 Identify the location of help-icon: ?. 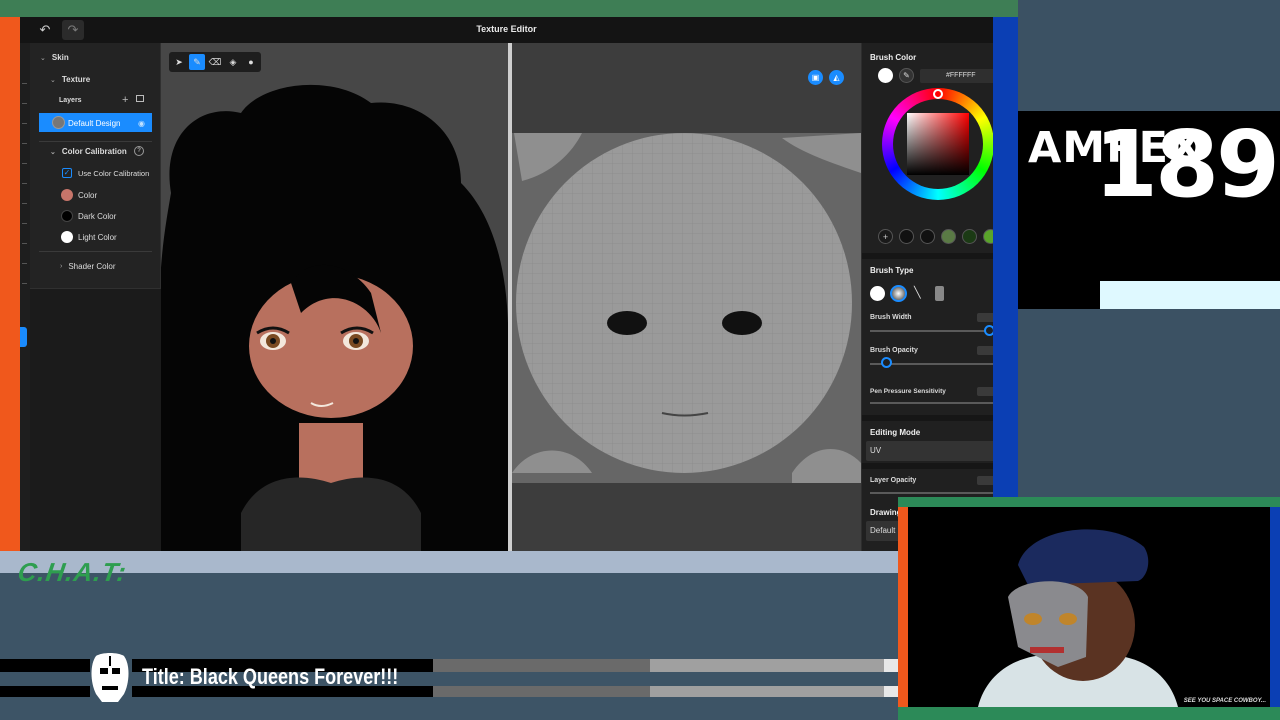
(139, 151).